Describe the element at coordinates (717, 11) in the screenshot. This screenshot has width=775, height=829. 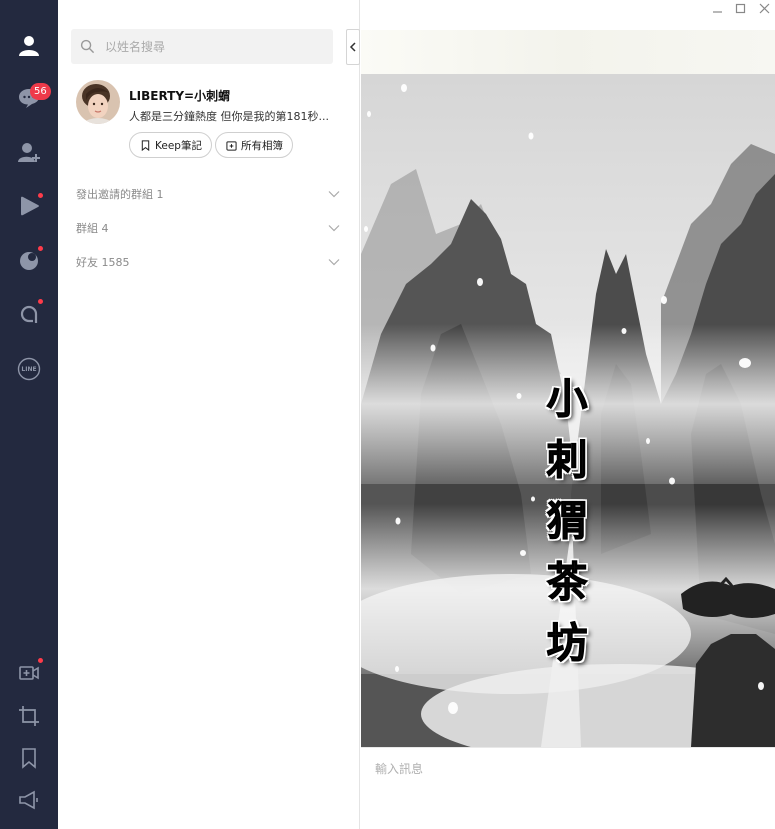
I see `minimize-icon` at that location.